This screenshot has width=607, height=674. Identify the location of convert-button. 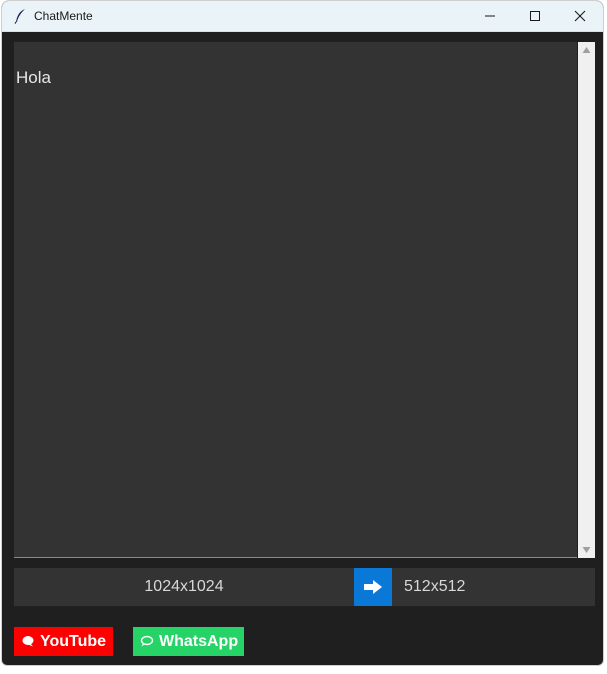
(373, 587).